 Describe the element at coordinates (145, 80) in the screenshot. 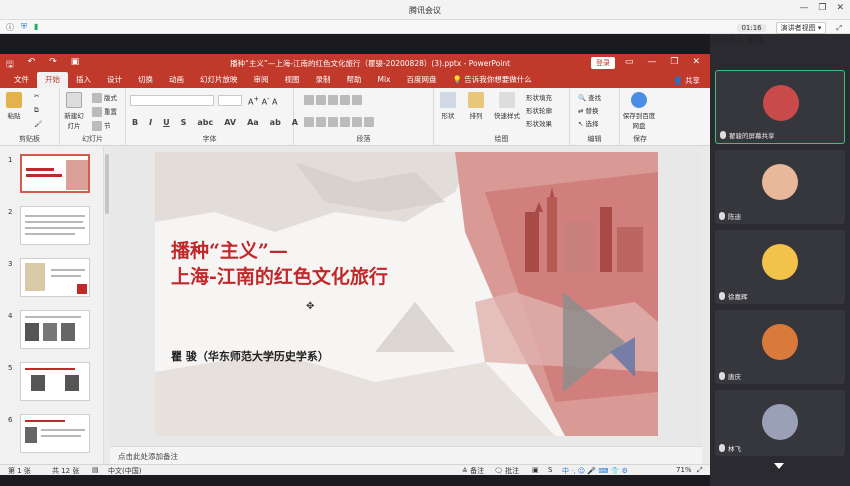

I see `tab-transitions: 切换` at that location.